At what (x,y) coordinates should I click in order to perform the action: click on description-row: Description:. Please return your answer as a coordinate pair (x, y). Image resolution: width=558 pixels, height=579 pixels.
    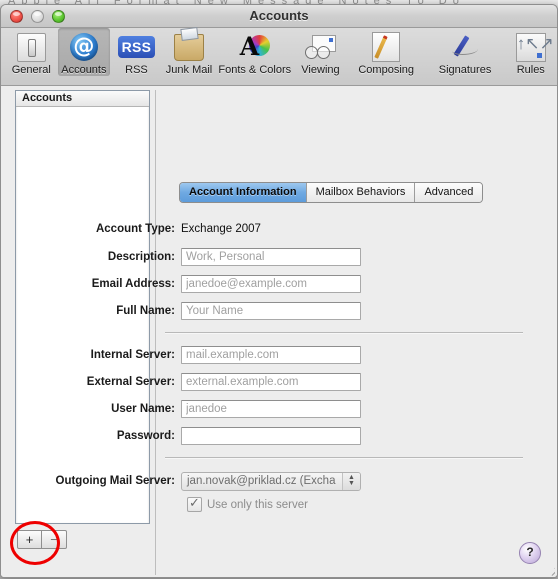
    Looking at the image, I should click on (279, 257).